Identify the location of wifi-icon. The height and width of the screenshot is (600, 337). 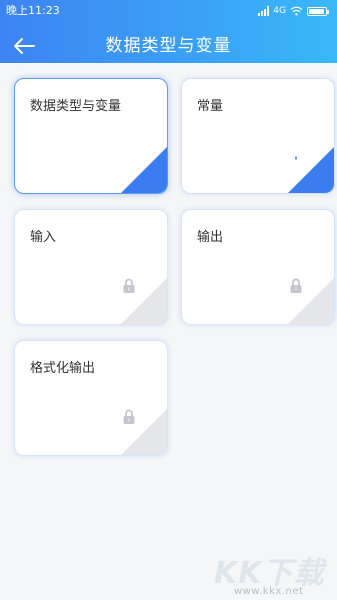
(296, 11).